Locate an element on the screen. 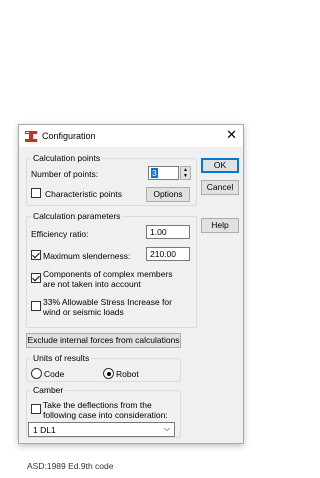 The height and width of the screenshot is (478, 320). efficiency-ratio-input: 1.00 is located at coordinates (168, 232).